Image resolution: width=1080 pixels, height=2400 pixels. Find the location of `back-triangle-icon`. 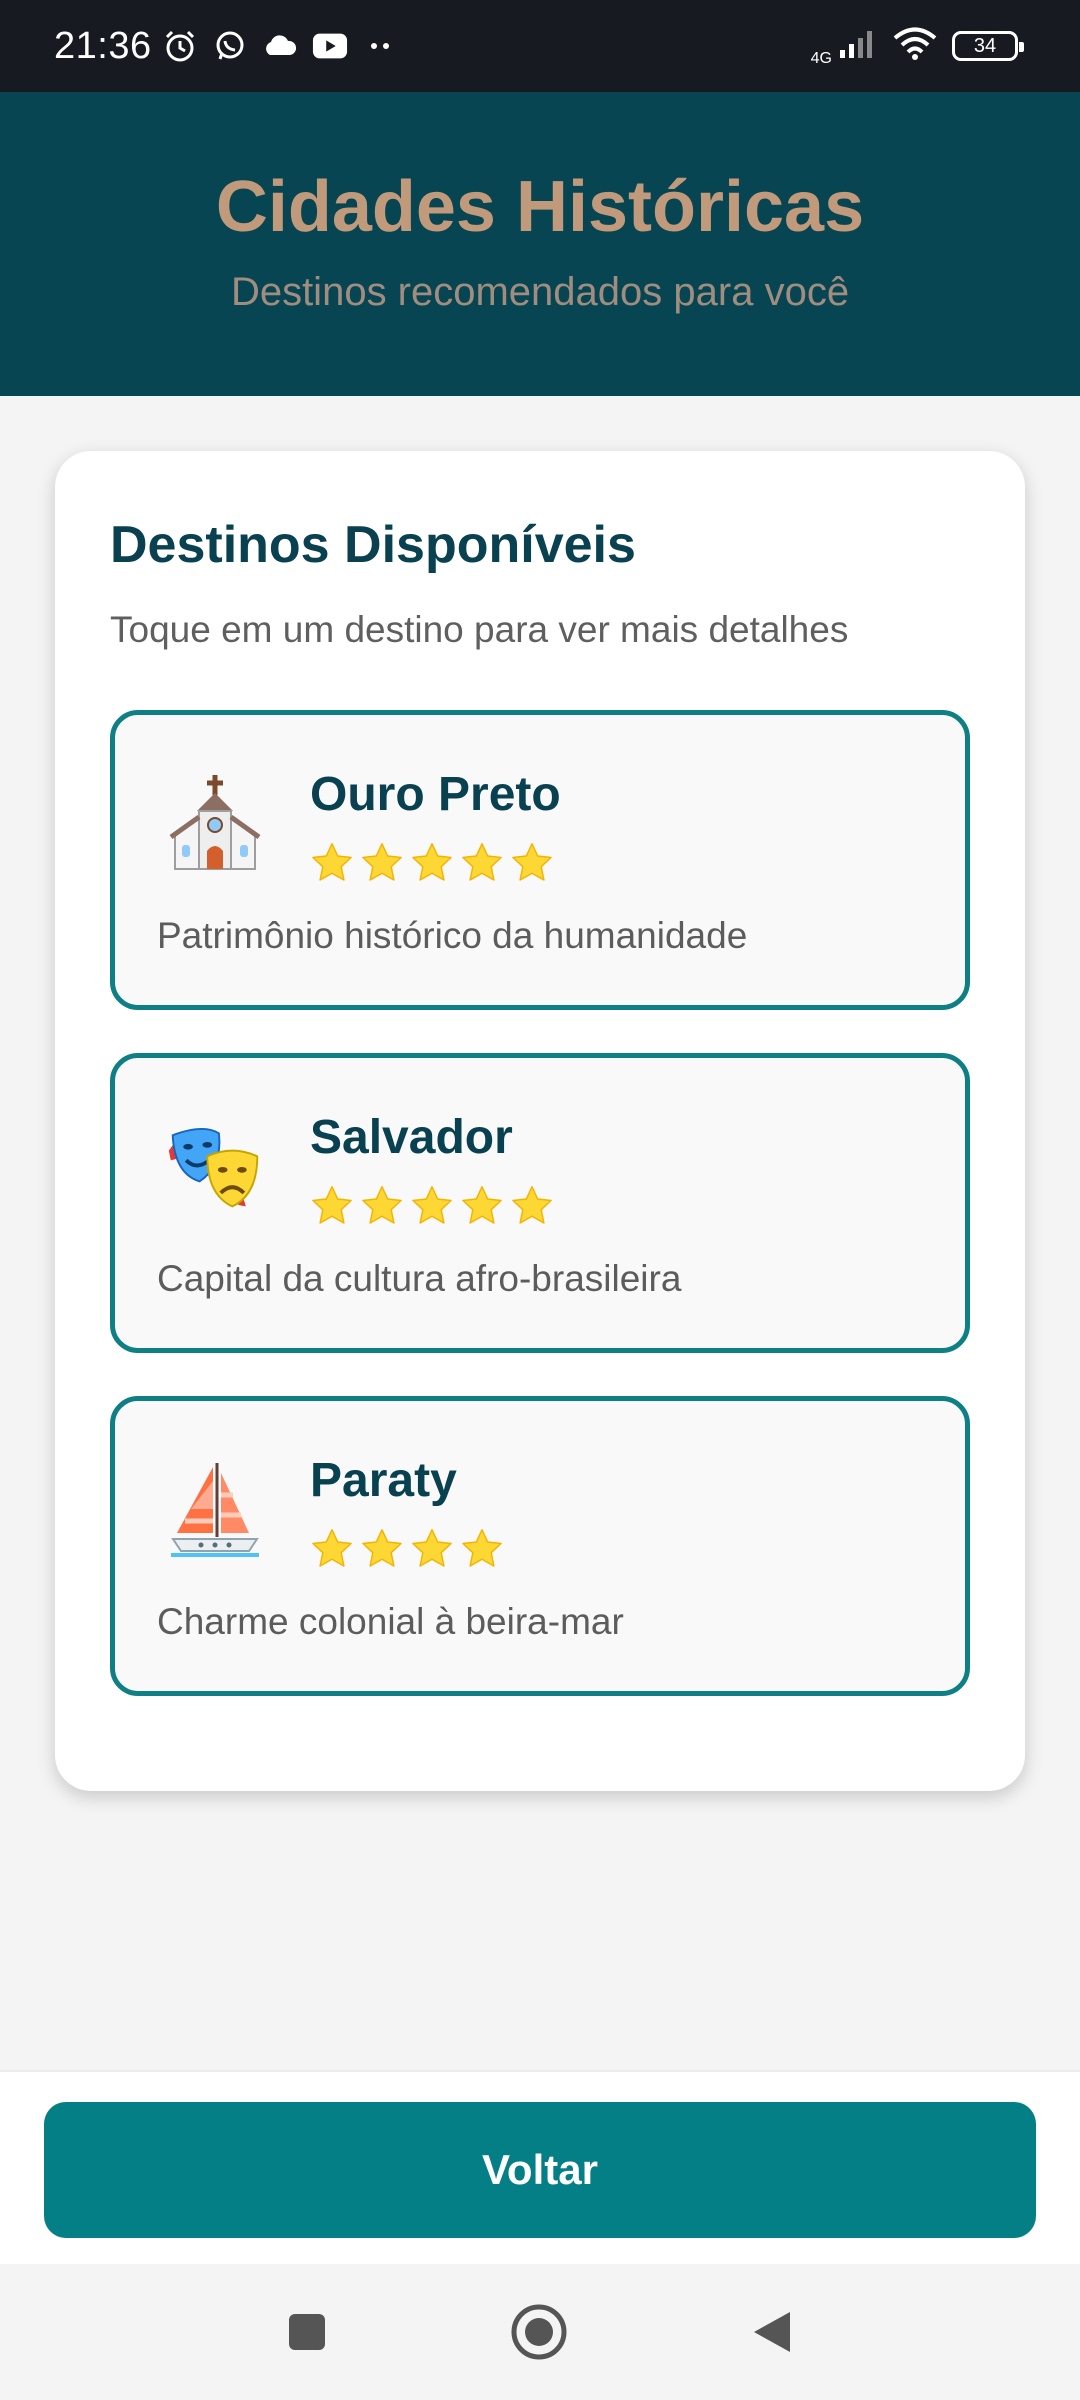

back-triangle-icon is located at coordinates (772, 2332).